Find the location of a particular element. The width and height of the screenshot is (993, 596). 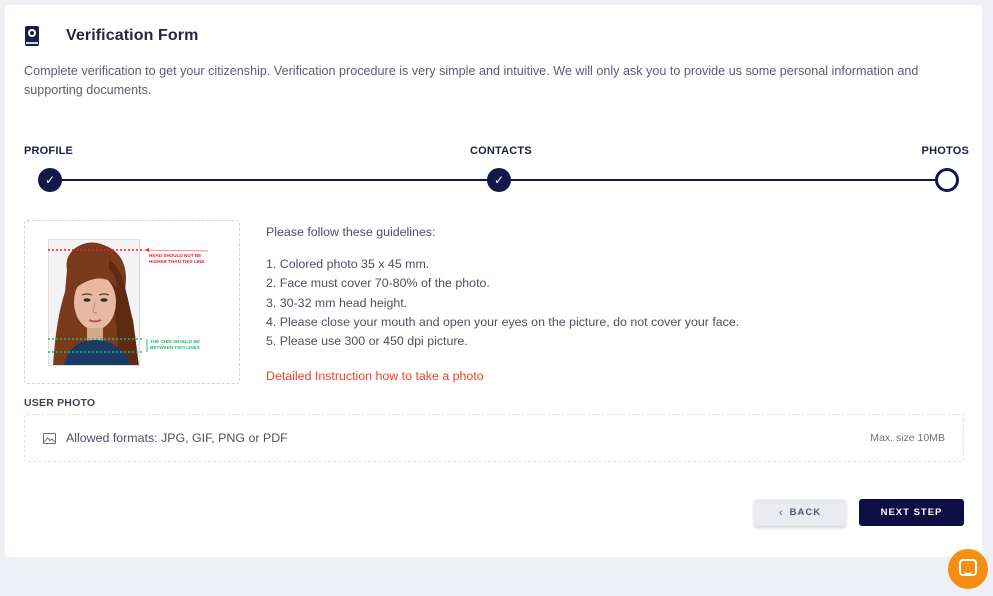

next-step-label: NEXT STEP is located at coordinates (911, 512).